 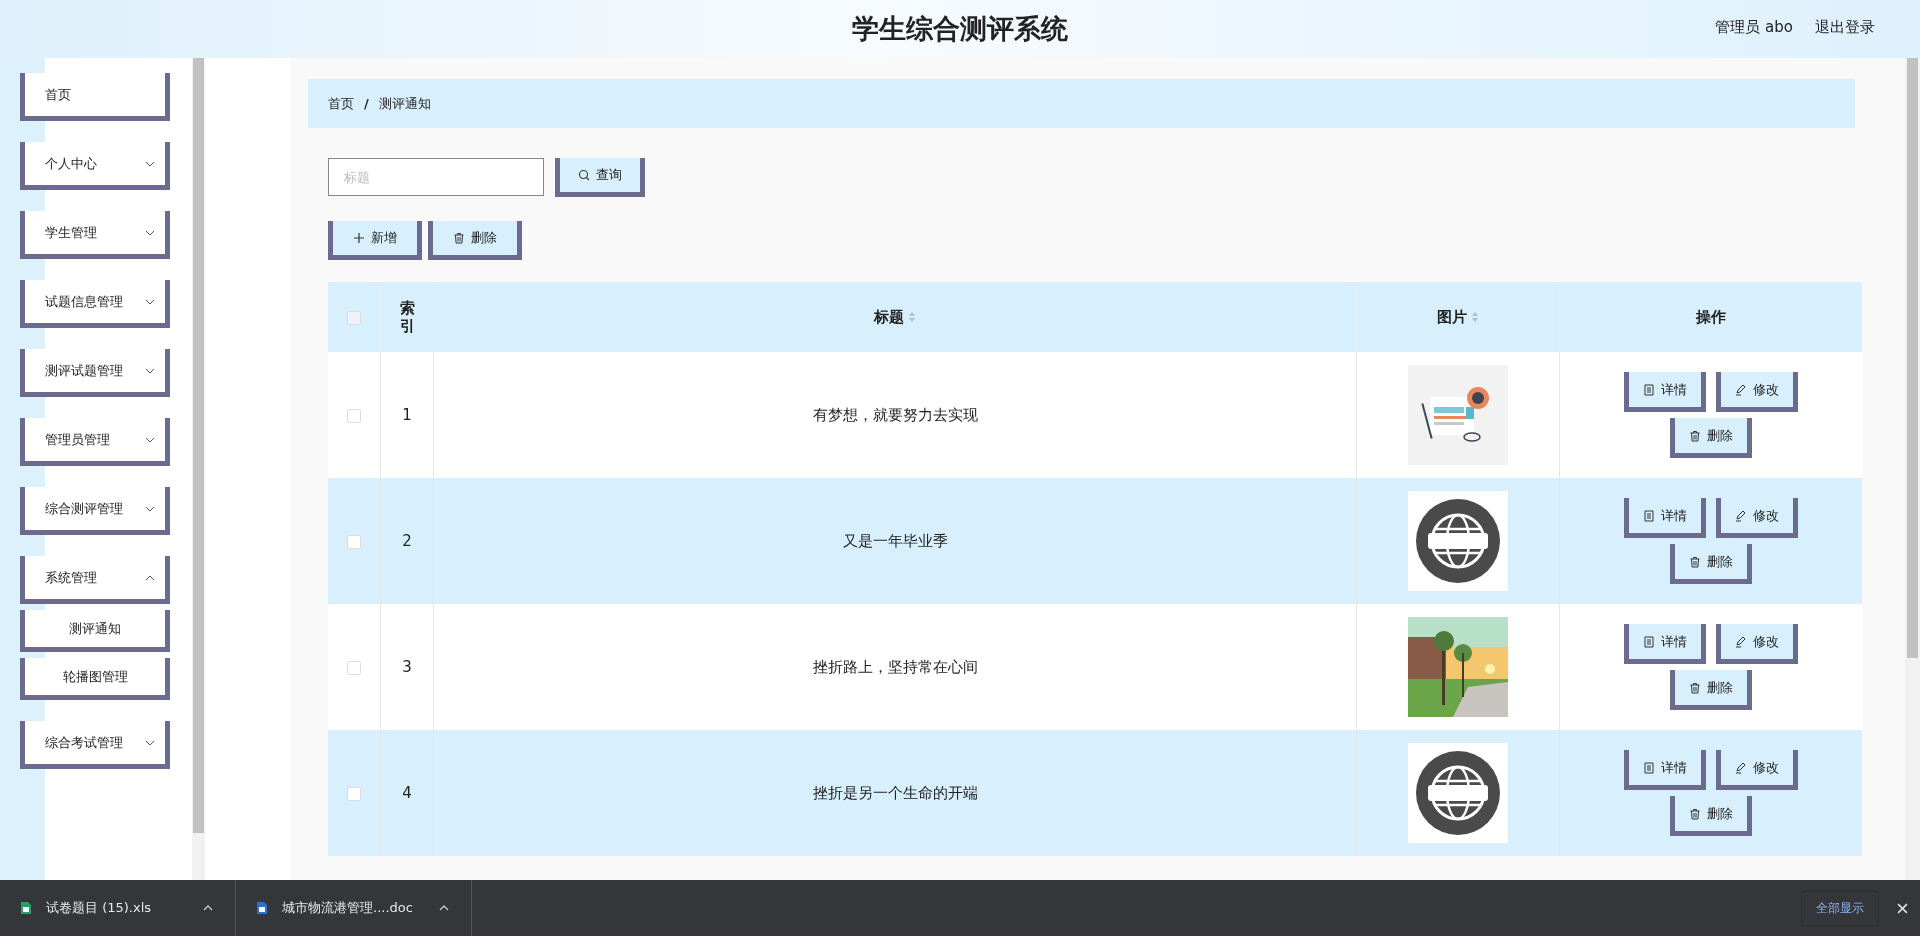 What do you see at coordinates (1912, 469) in the screenshot?
I see `page-scrollbar` at bounding box center [1912, 469].